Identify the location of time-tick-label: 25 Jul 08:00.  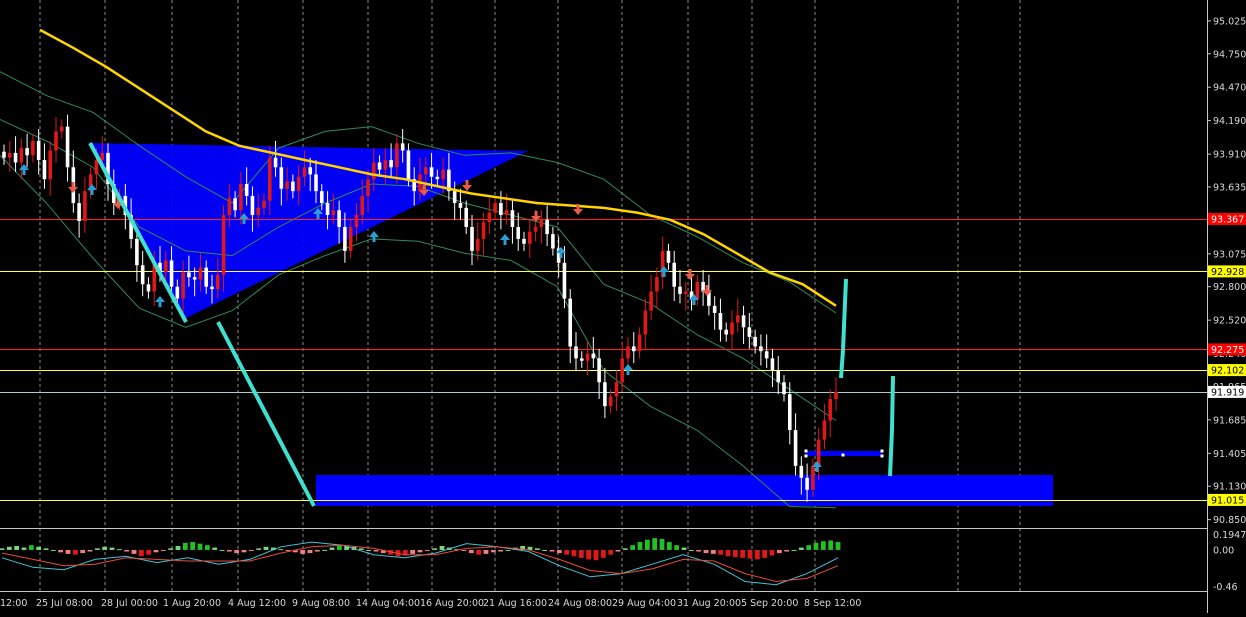
(64, 603).